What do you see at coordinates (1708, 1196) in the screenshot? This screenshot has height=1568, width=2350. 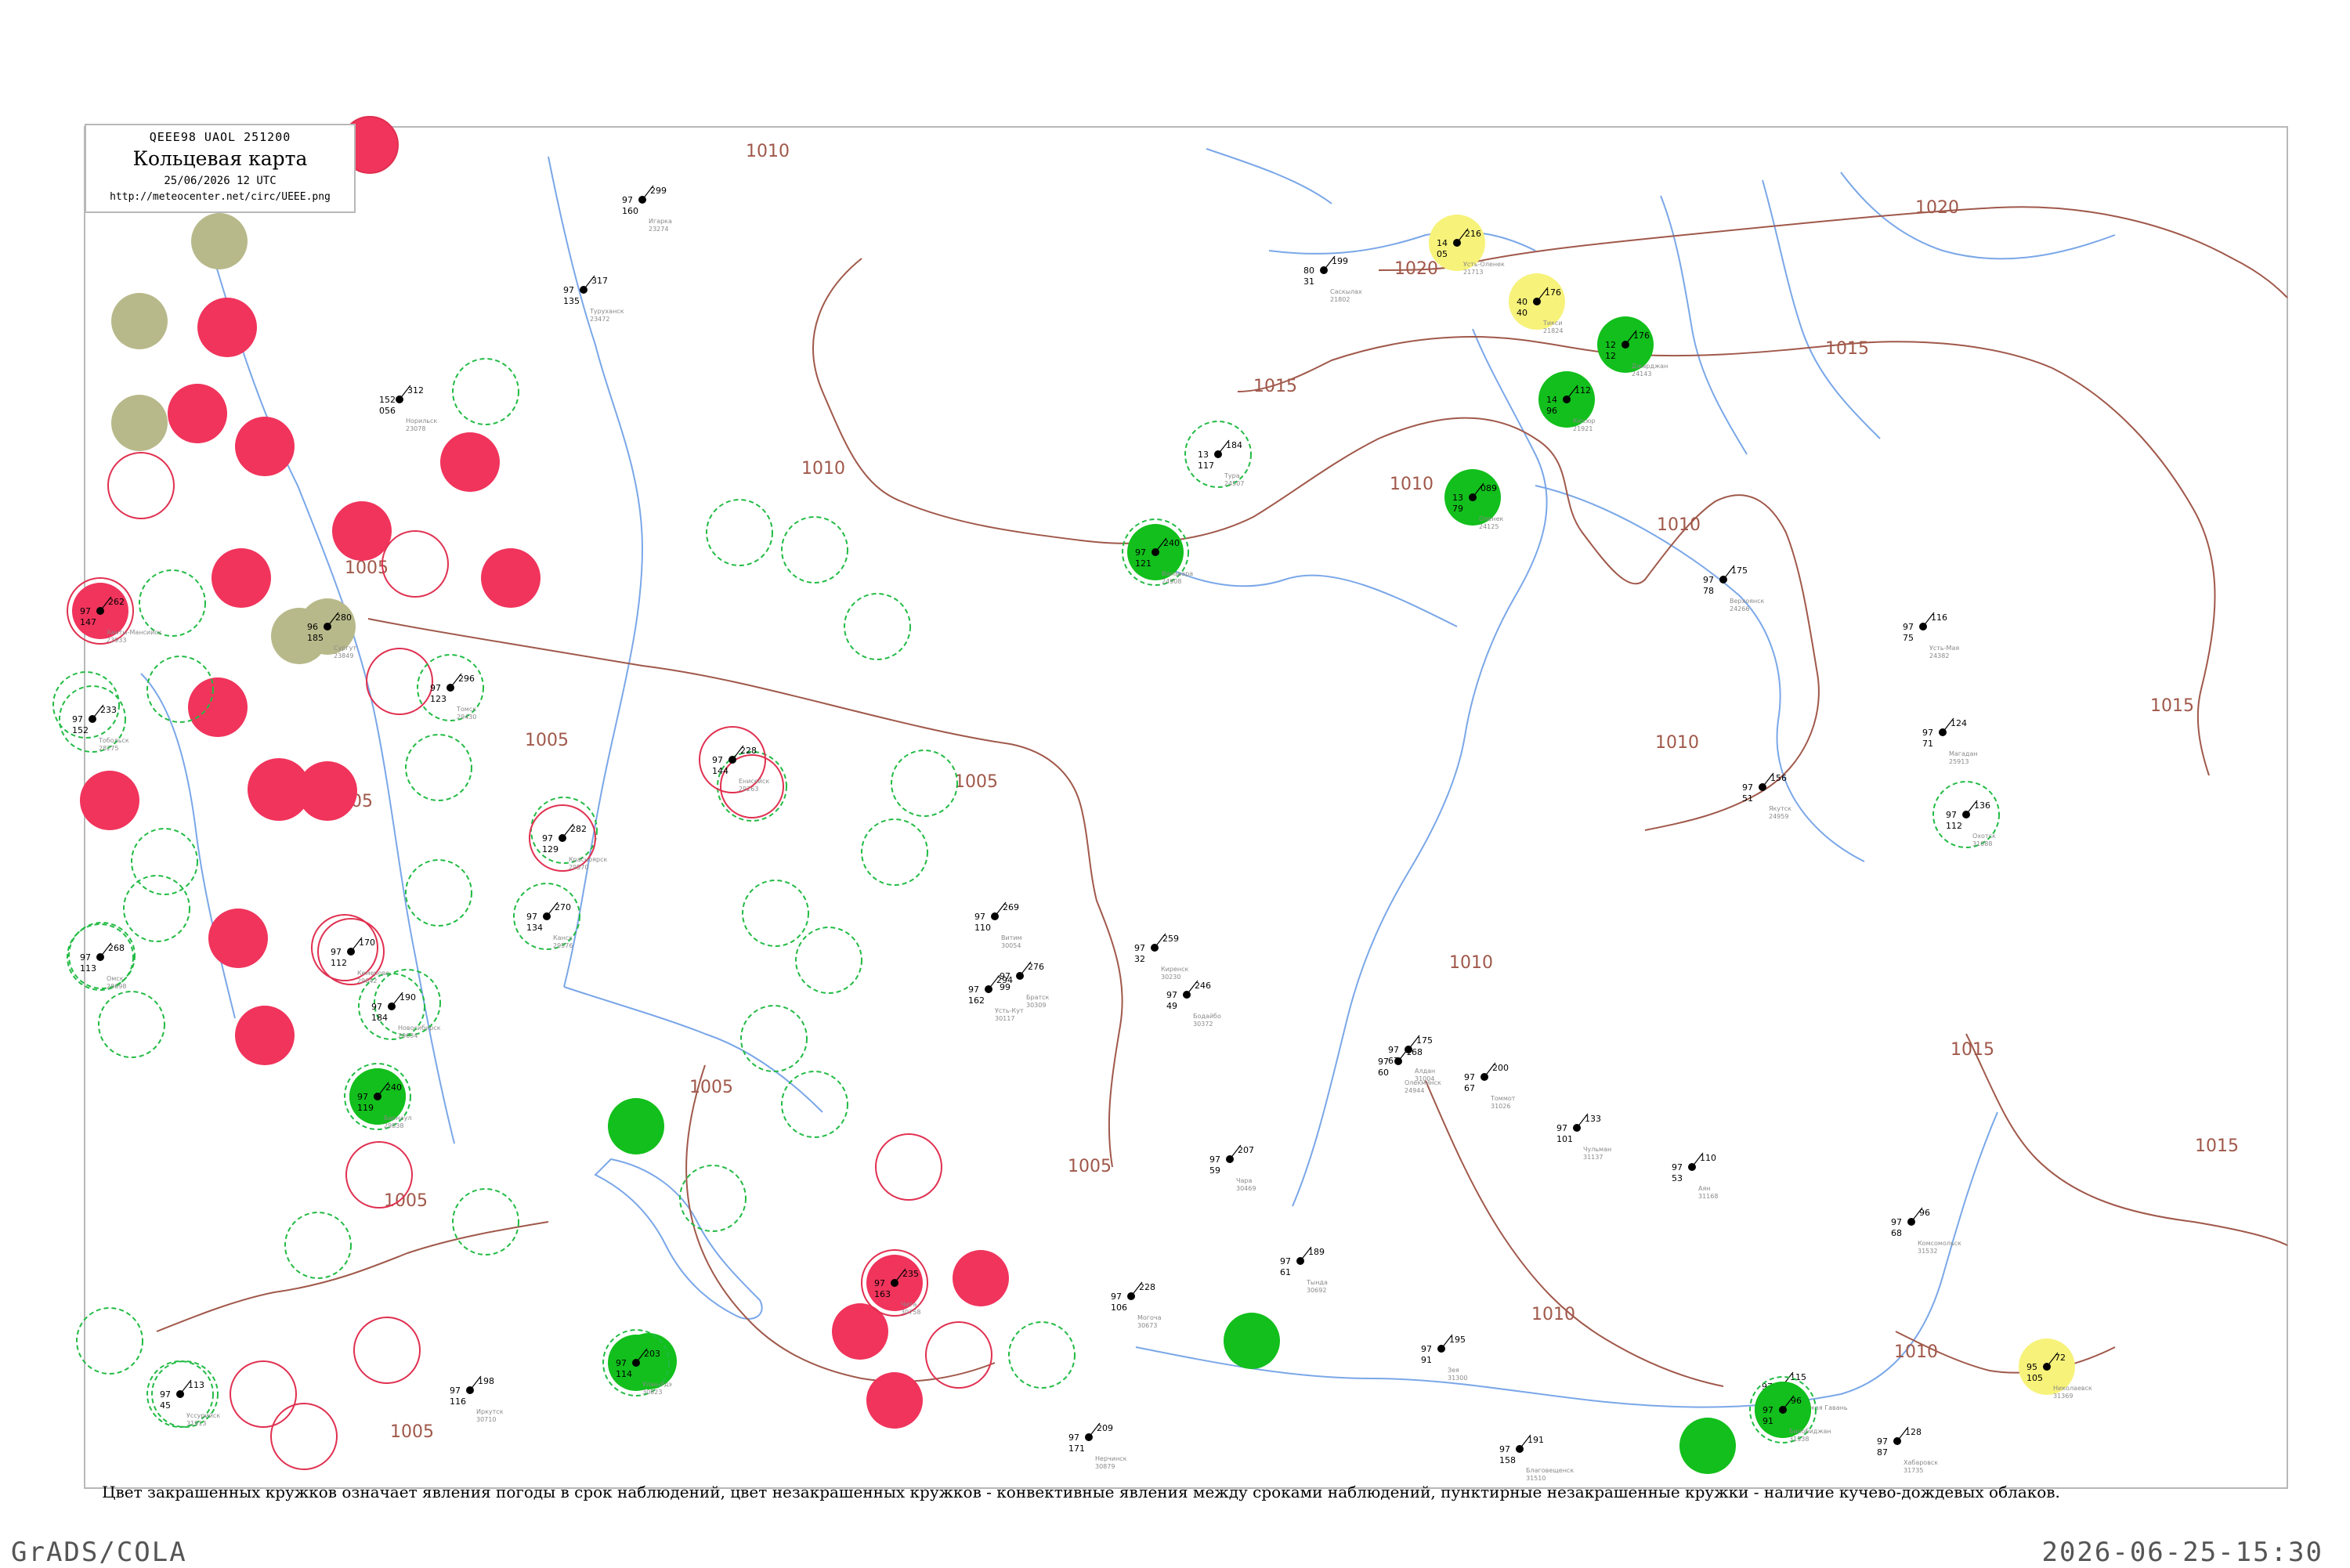 I see `station-index: 31168` at bounding box center [1708, 1196].